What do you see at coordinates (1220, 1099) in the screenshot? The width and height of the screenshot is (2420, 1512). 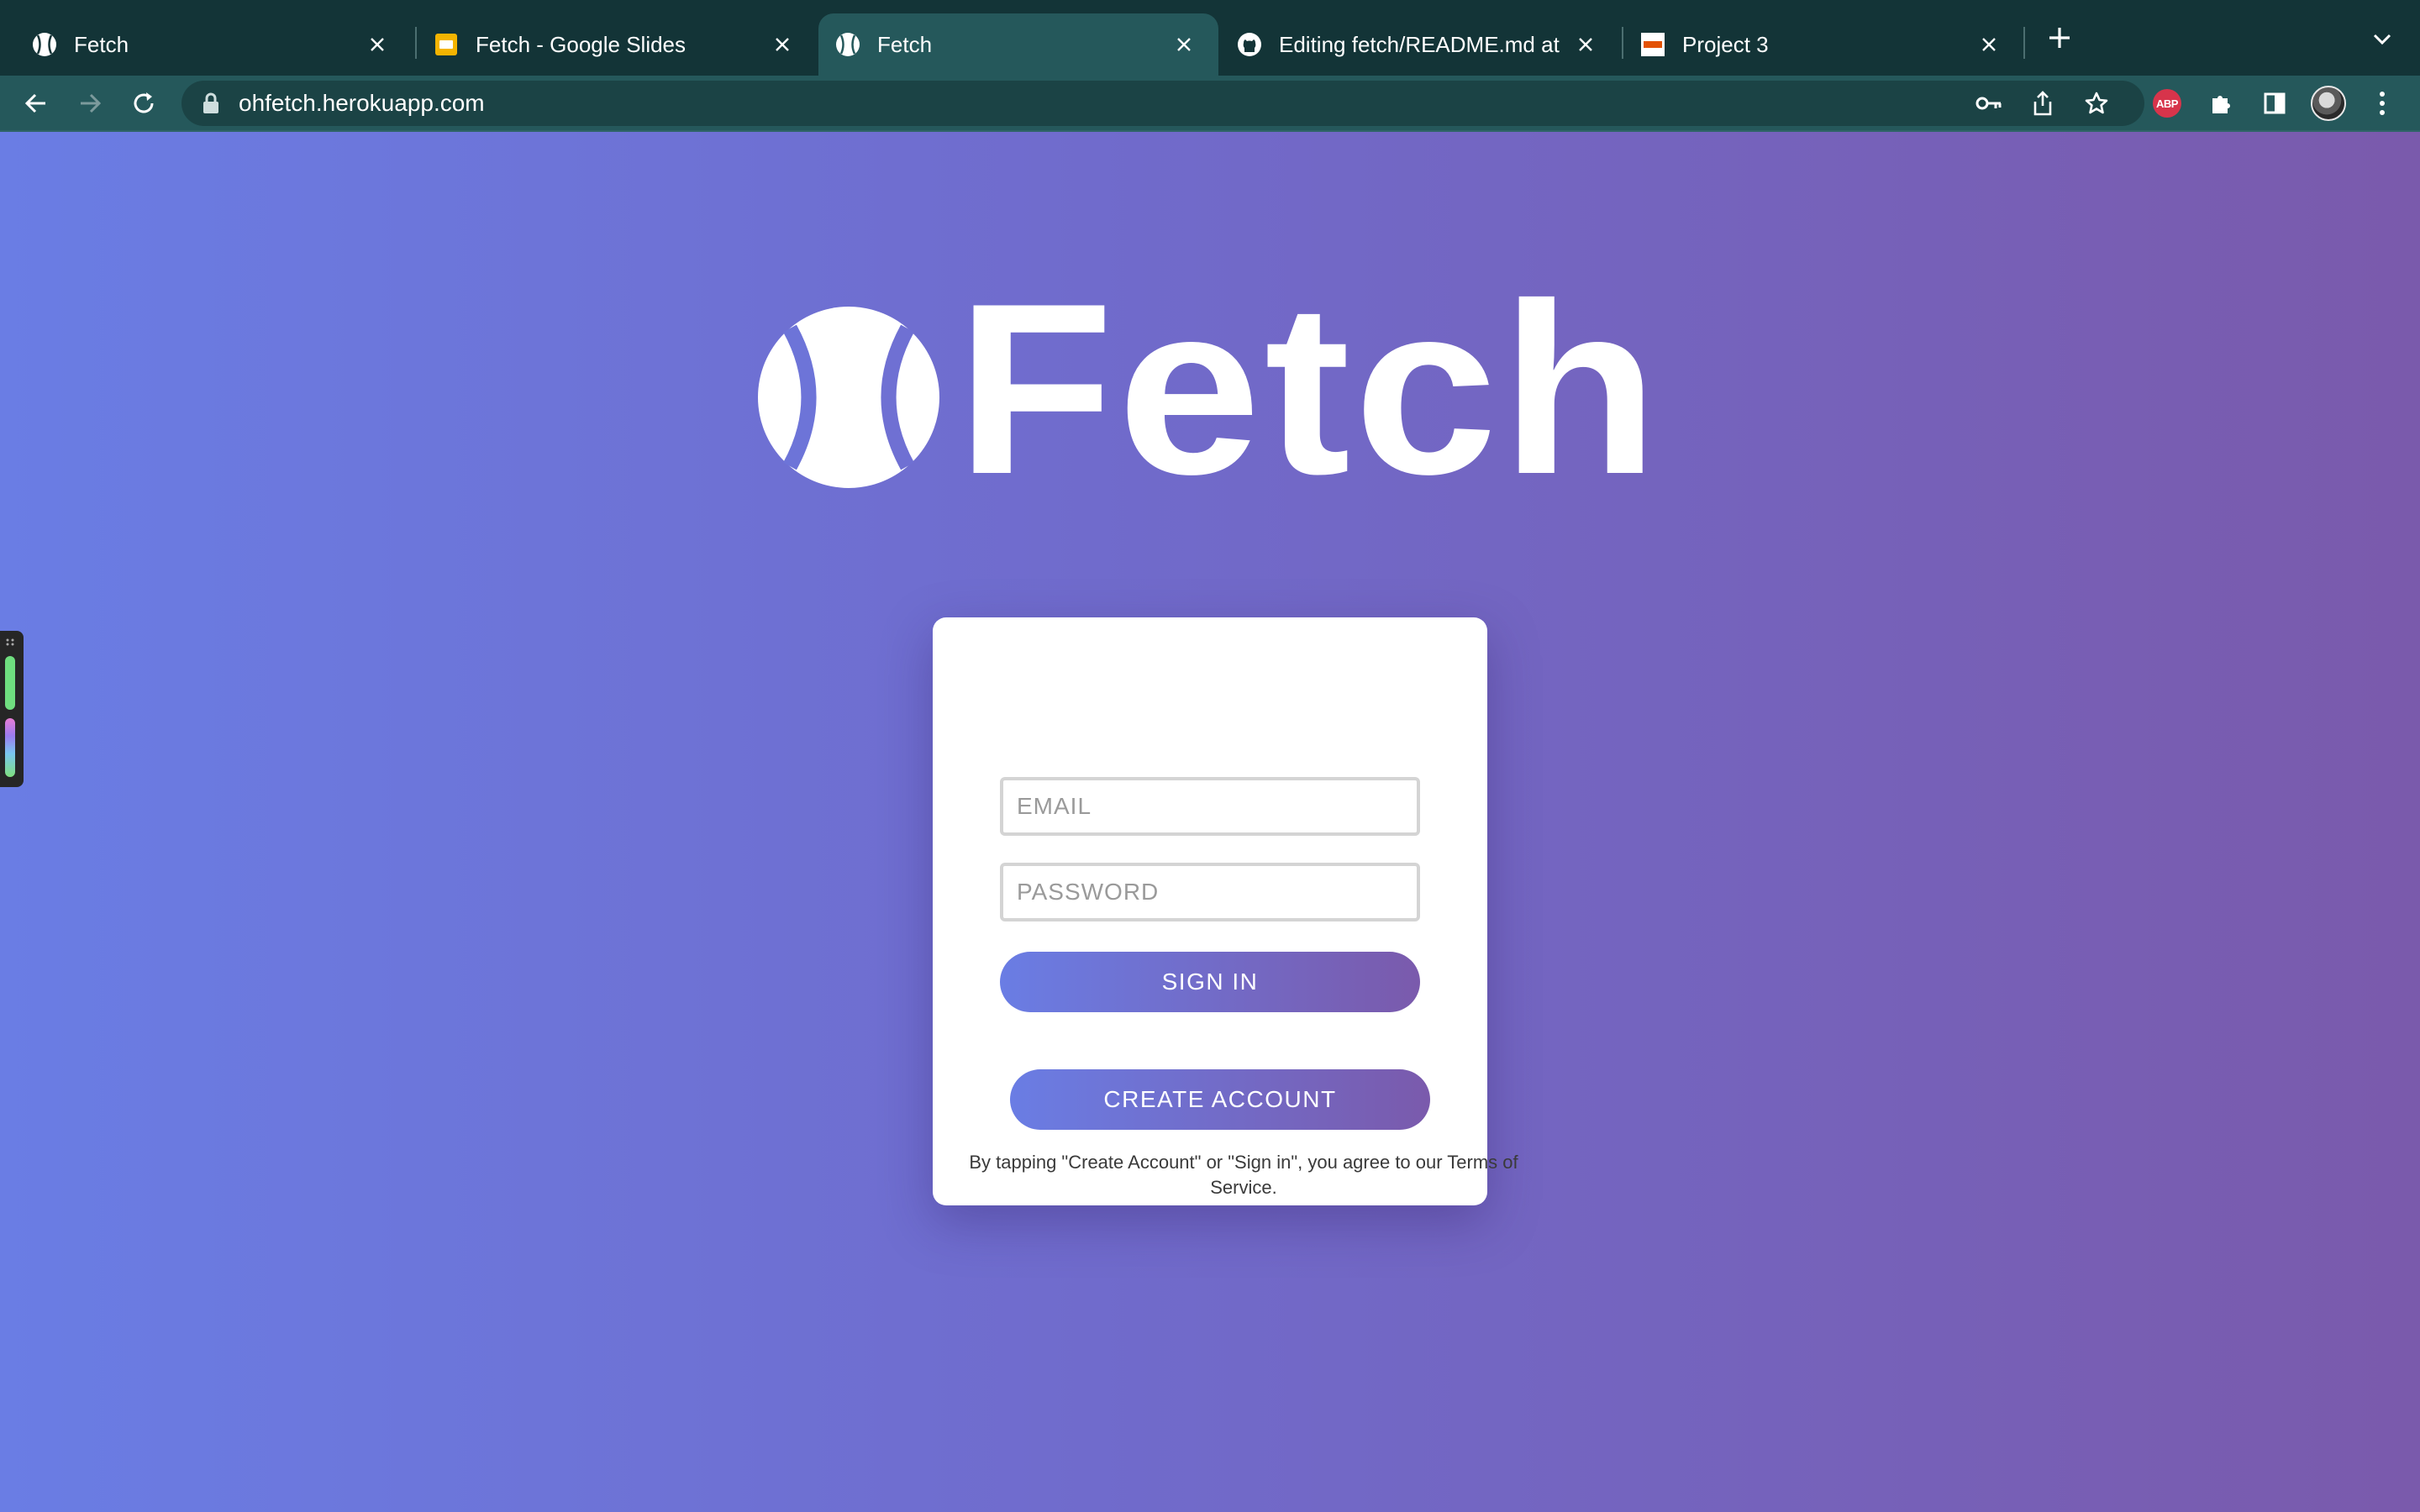 I see `create-account-button: CREATE ACCOUNT` at bounding box center [1220, 1099].